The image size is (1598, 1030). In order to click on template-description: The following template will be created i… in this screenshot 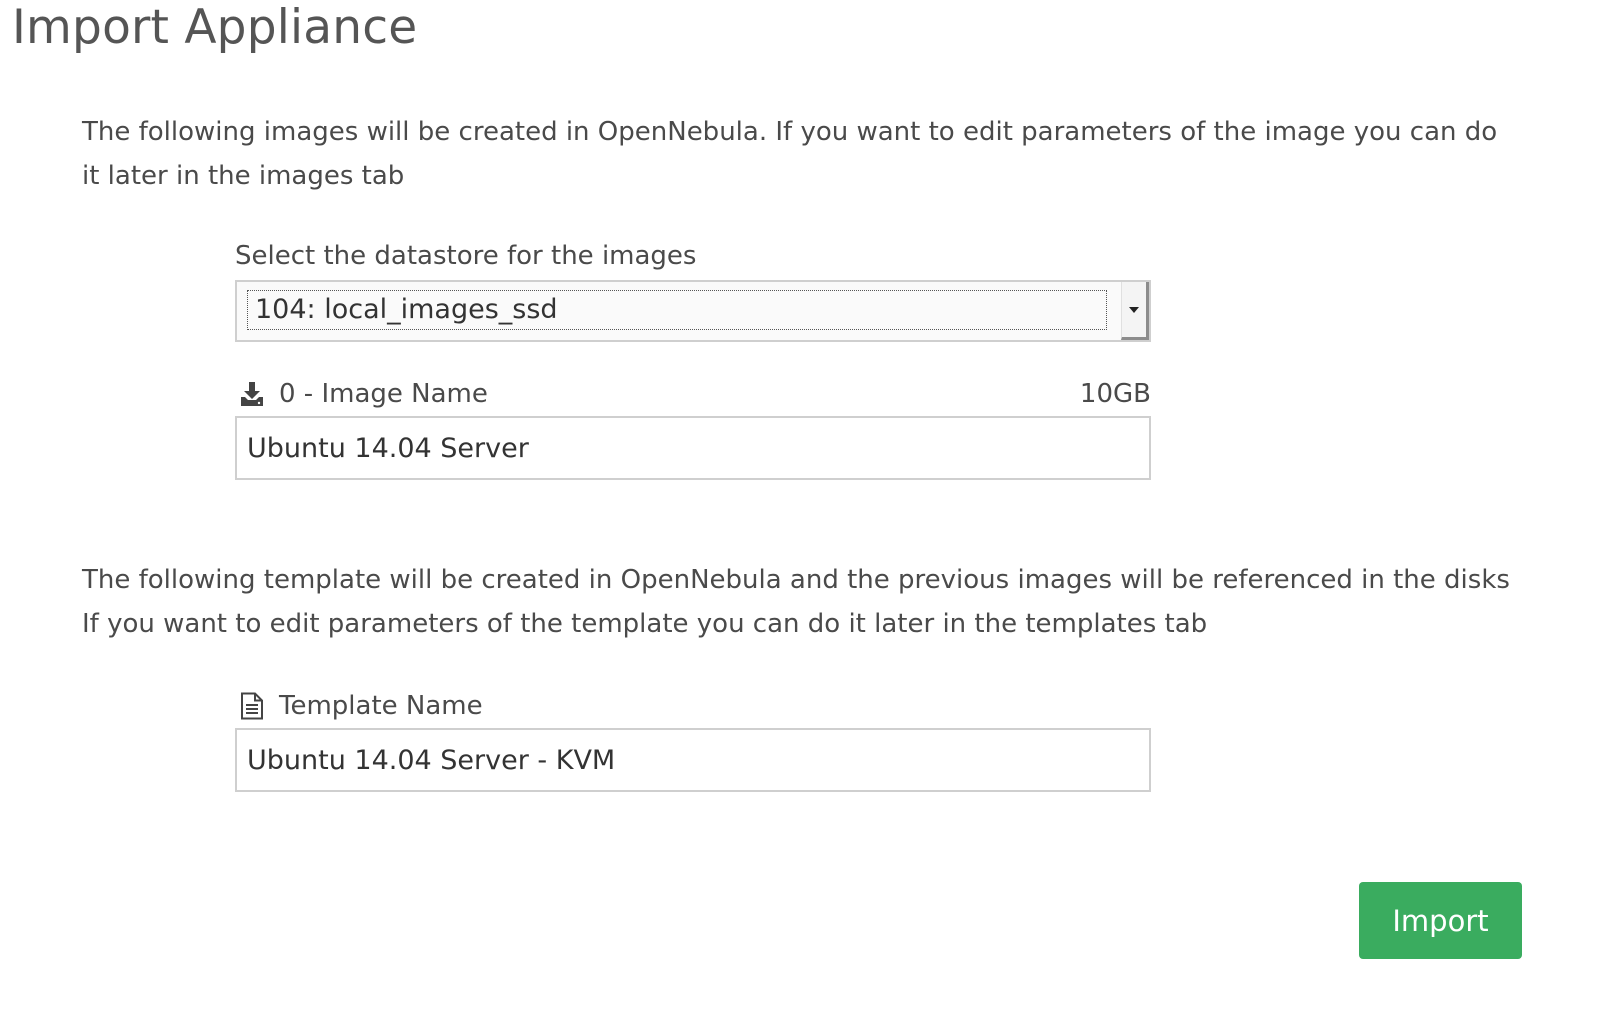, I will do `click(802, 602)`.